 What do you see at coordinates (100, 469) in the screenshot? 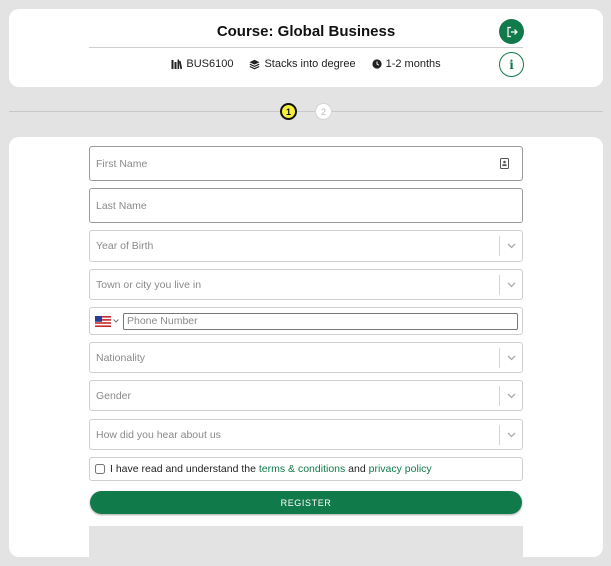
I see `consent-checkbox` at bounding box center [100, 469].